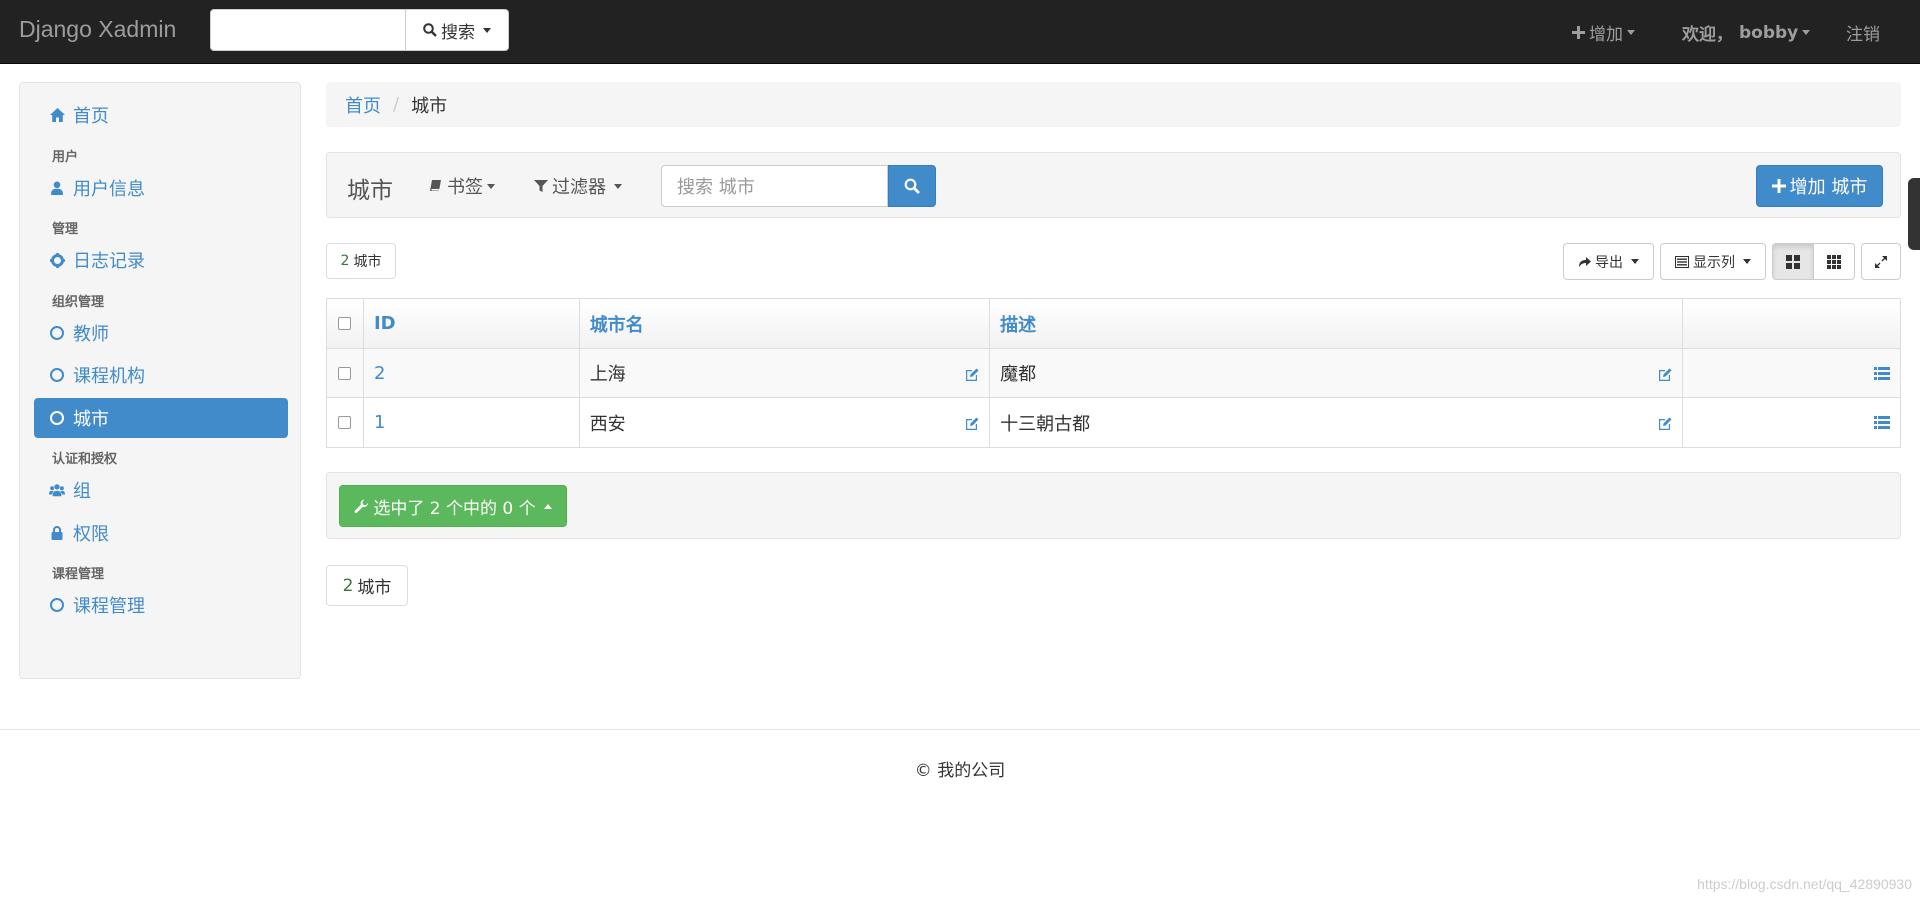 The width and height of the screenshot is (1920, 902). I want to click on add-city-button: 增加 城市, so click(1819, 186).